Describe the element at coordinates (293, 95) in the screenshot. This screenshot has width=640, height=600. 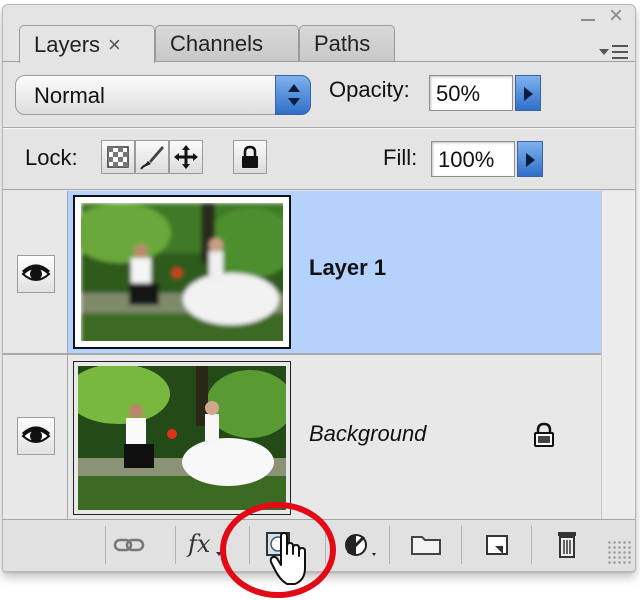
I see `blend-mode-stepper-icon` at that location.